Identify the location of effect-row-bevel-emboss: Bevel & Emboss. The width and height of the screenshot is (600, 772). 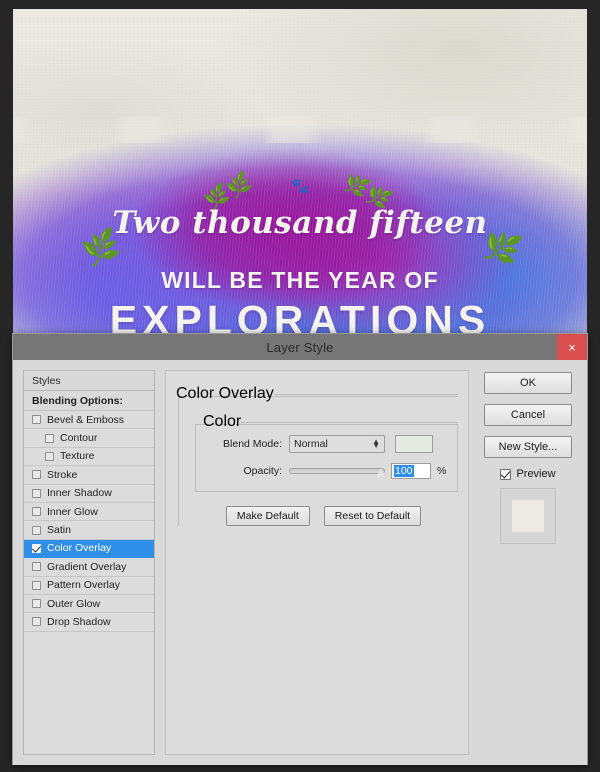
(89, 420).